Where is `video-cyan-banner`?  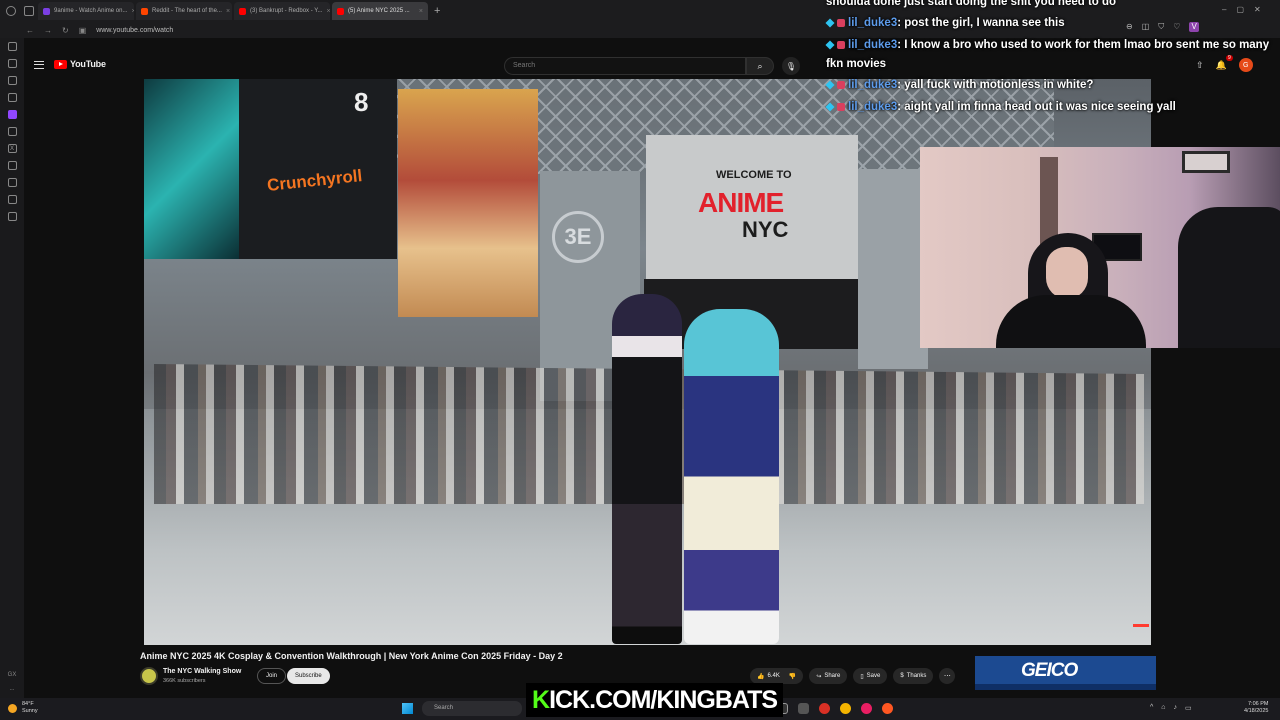 video-cyan-banner is located at coordinates (191, 169).